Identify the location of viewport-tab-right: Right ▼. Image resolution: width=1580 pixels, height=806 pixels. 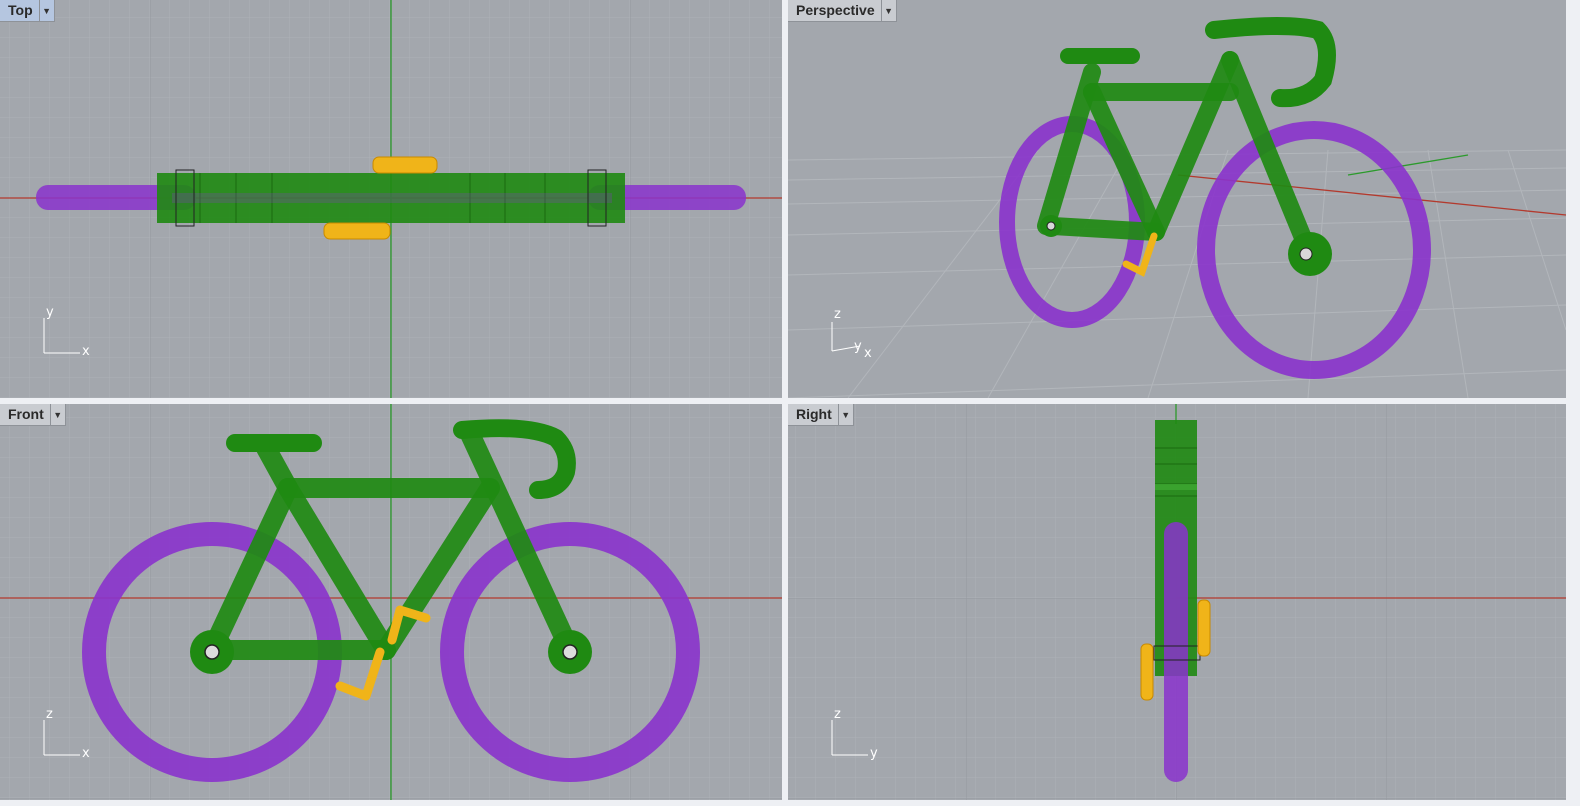
(821, 415).